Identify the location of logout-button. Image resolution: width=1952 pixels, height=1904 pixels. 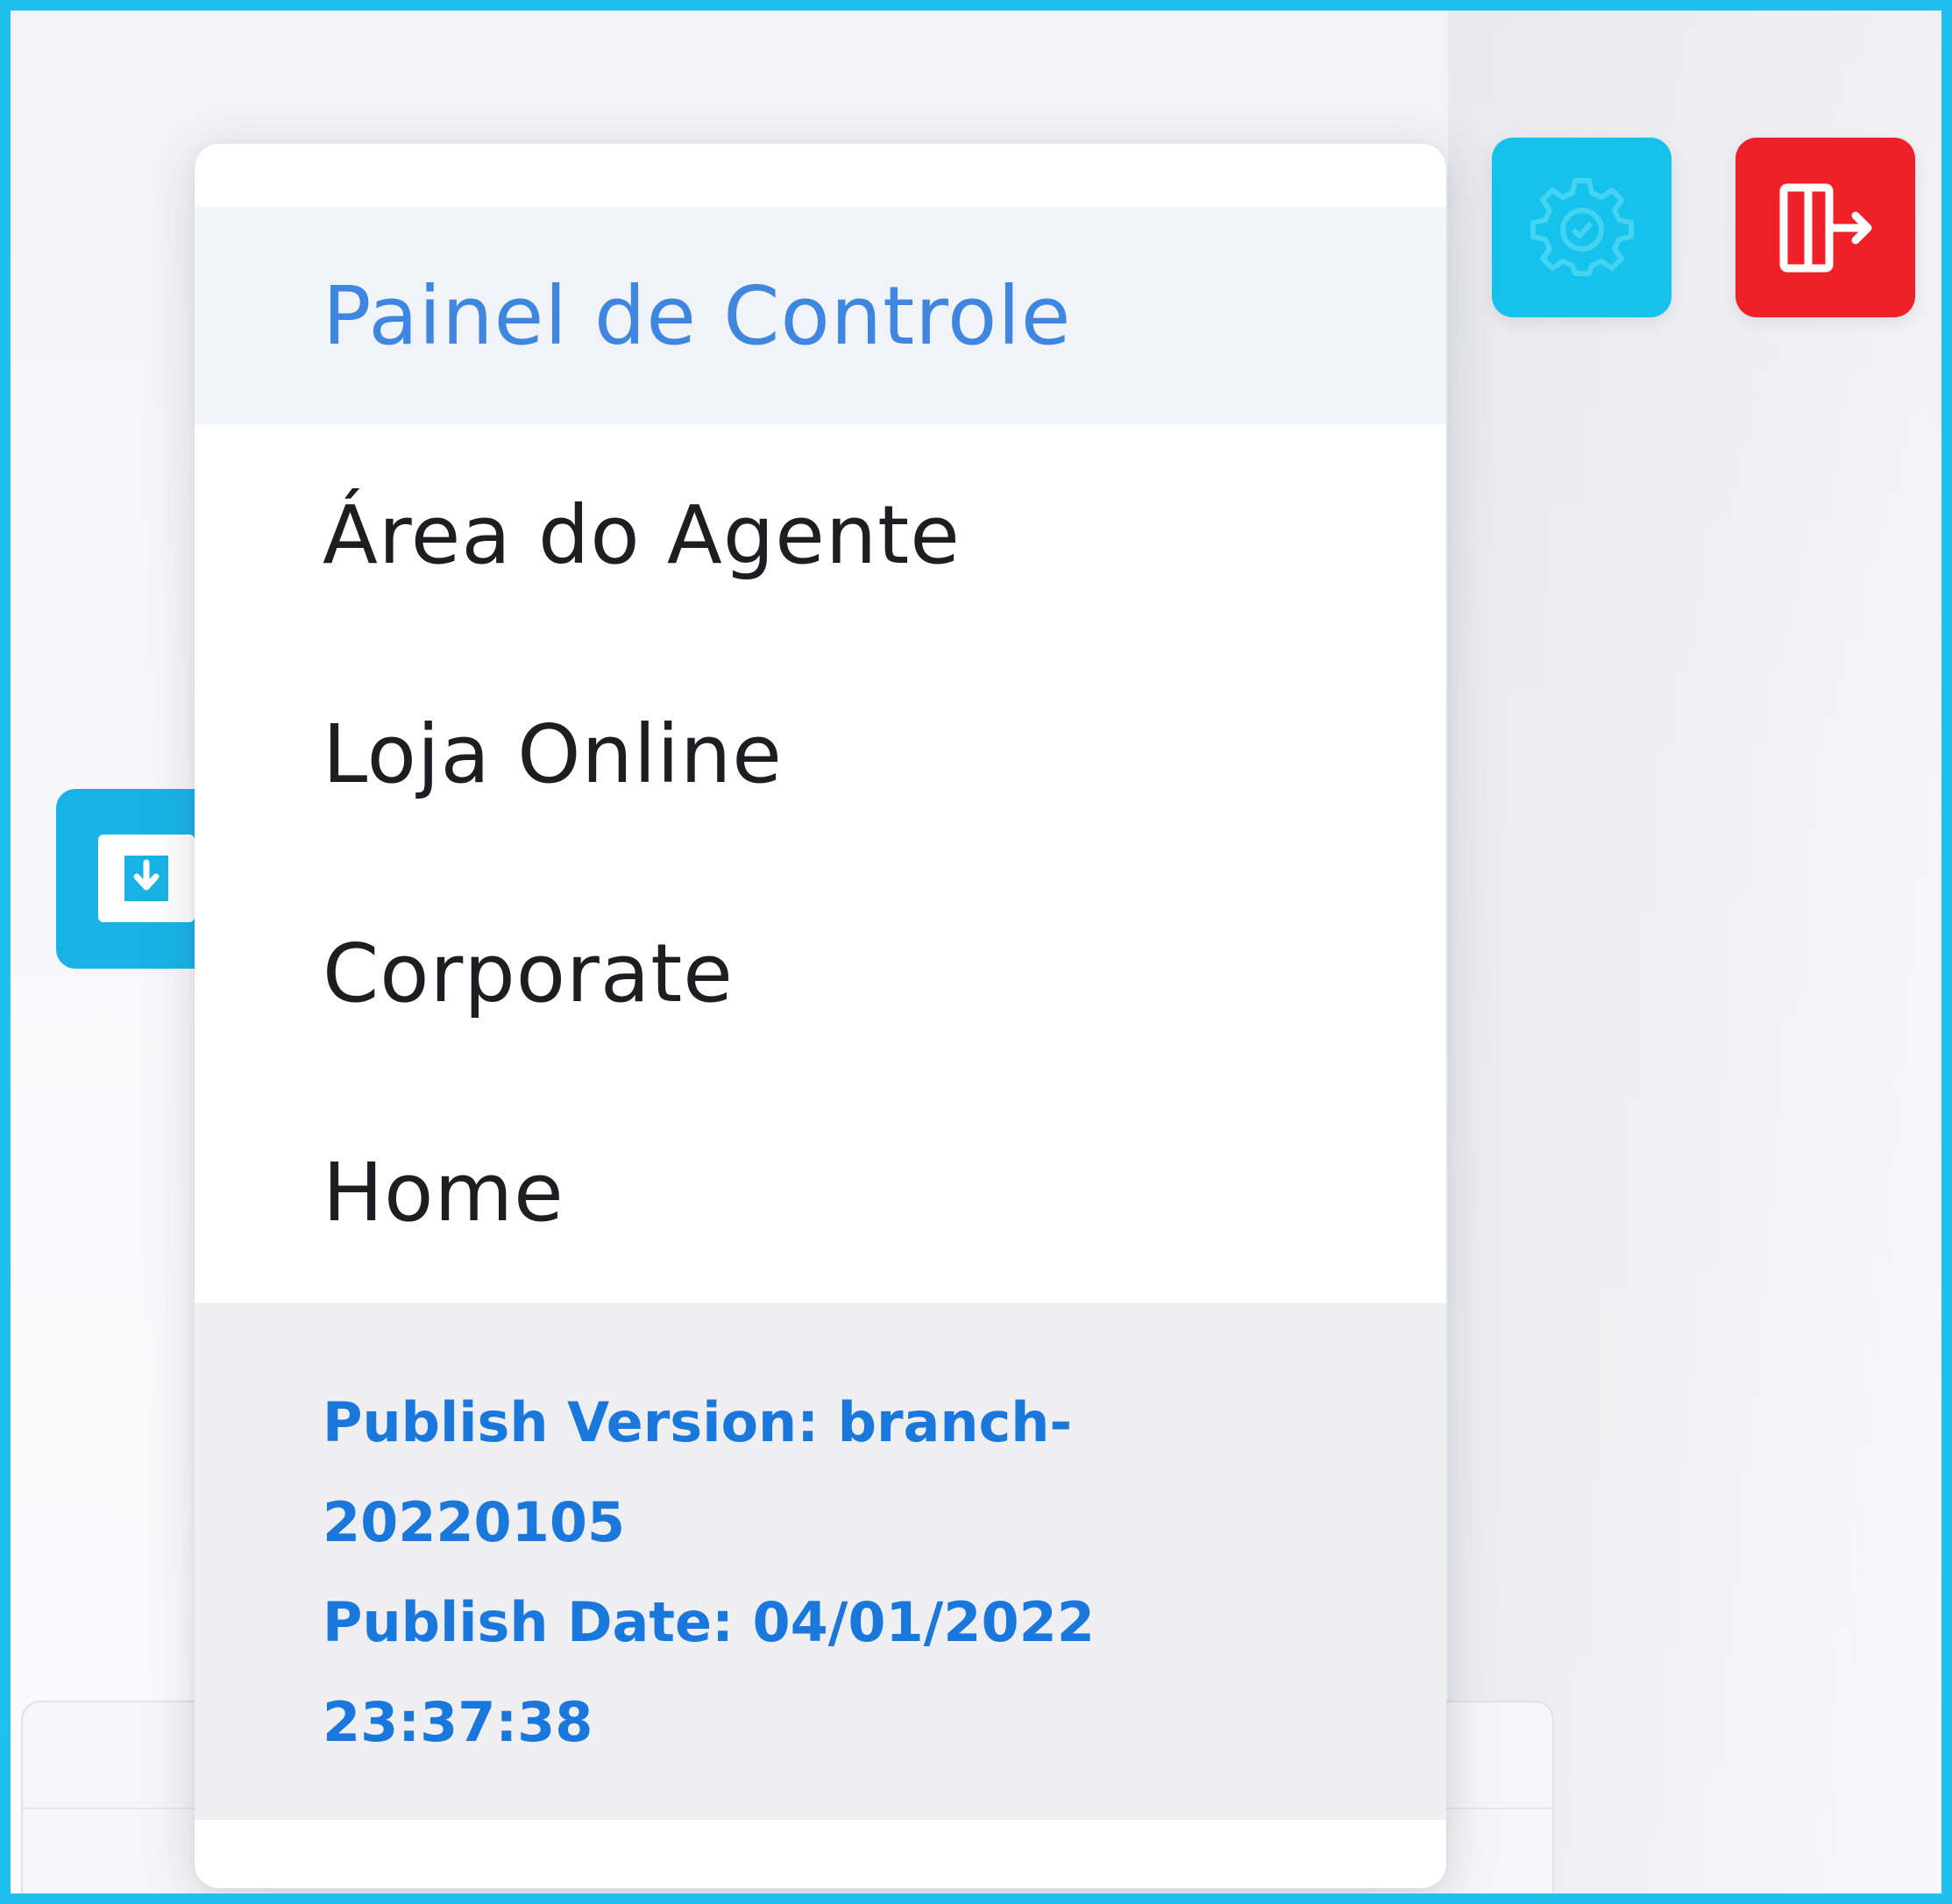
(1826, 227).